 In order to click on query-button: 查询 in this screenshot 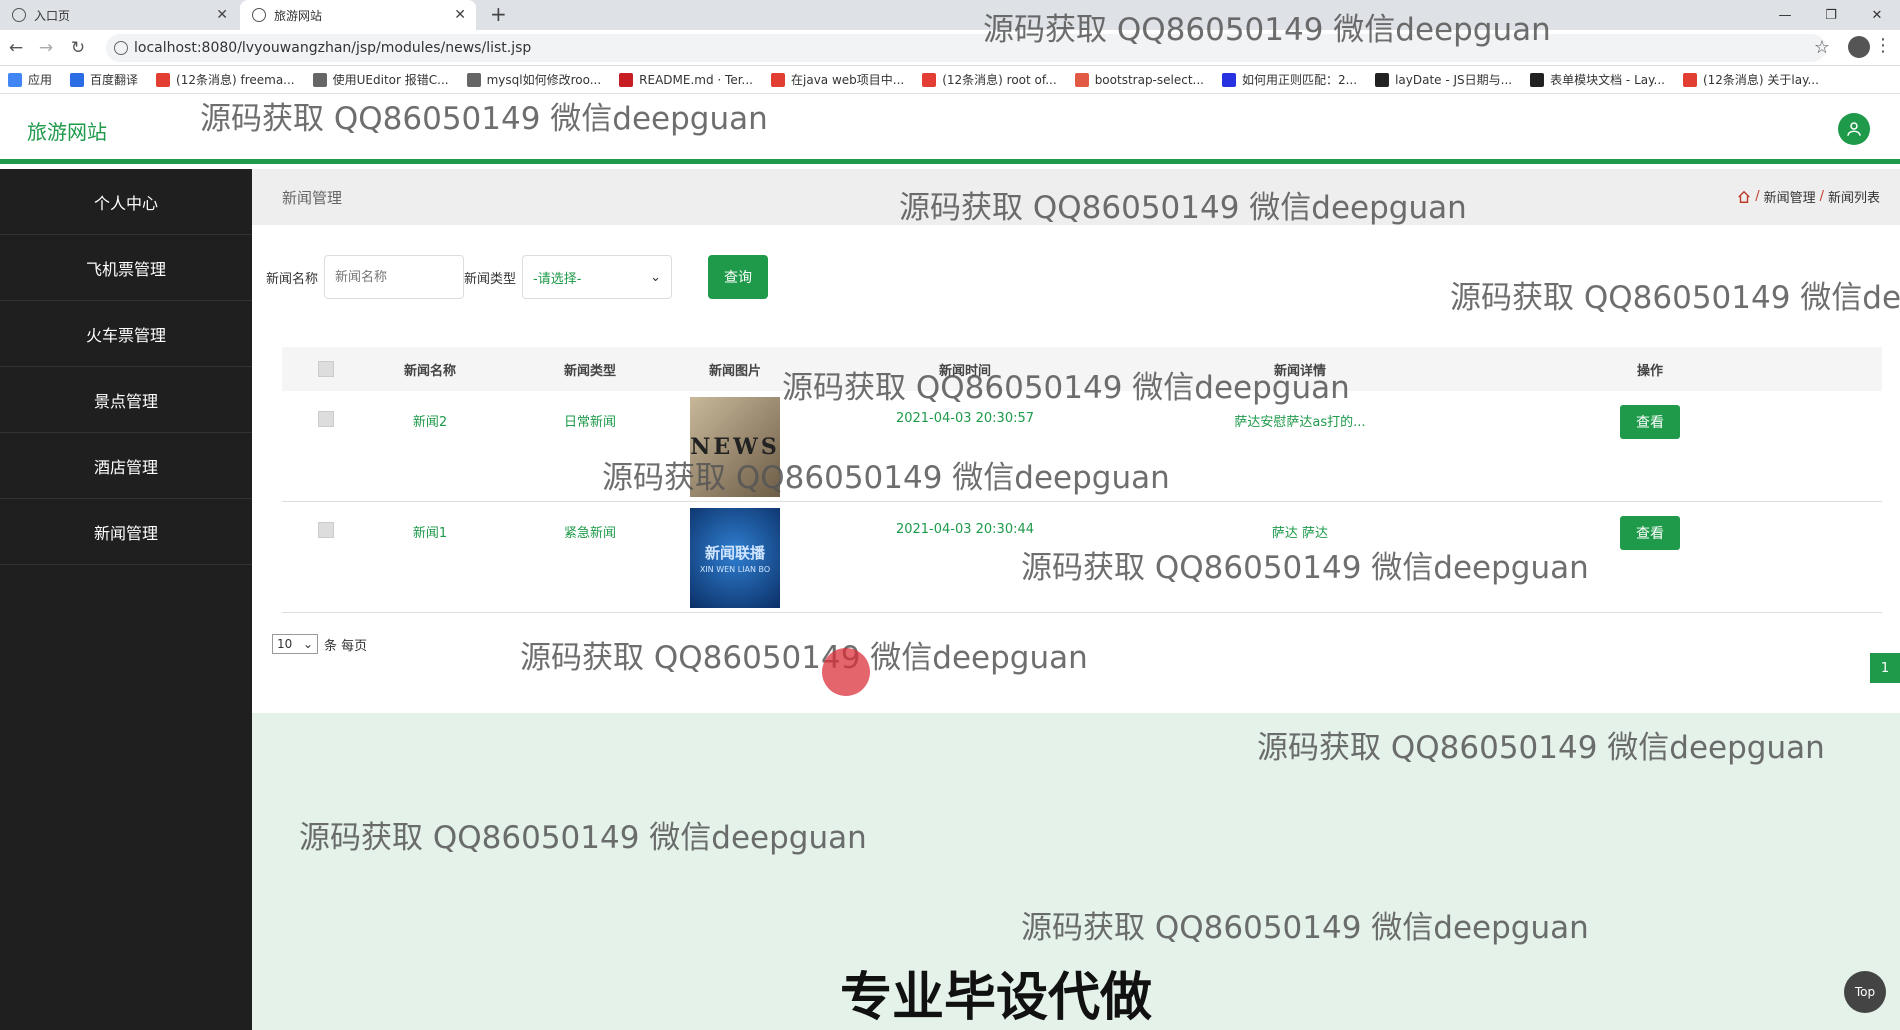, I will do `click(738, 277)`.